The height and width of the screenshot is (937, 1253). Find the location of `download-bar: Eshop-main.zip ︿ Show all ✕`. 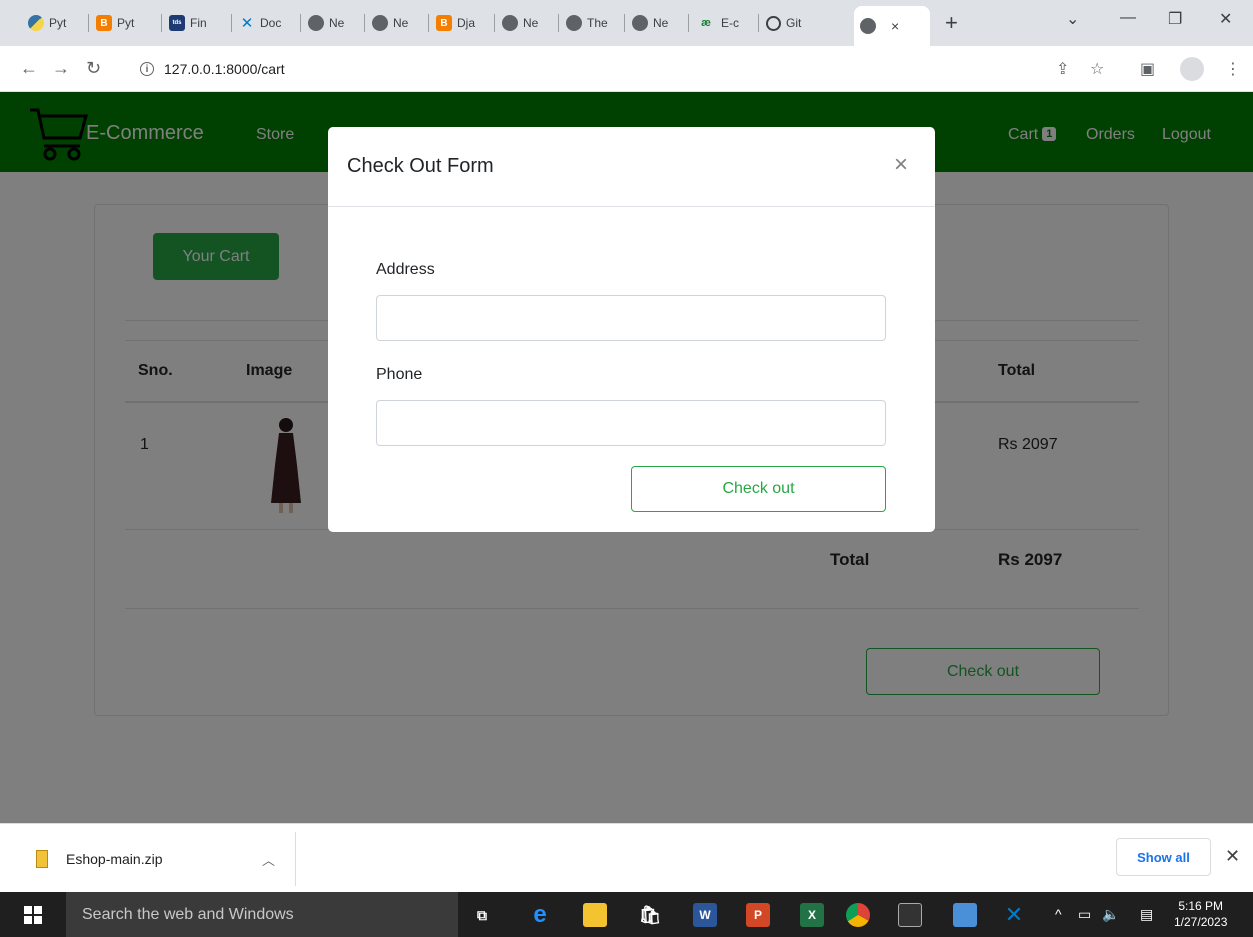

download-bar: Eshop-main.zip ︿ Show all ✕ is located at coordinates (626, 857).